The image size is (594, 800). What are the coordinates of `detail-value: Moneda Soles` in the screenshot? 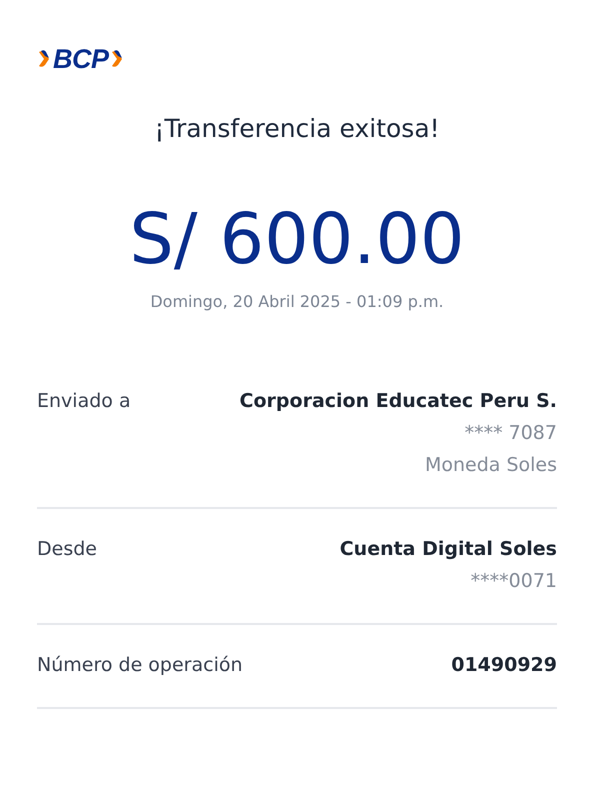 It's located at (490, 465).